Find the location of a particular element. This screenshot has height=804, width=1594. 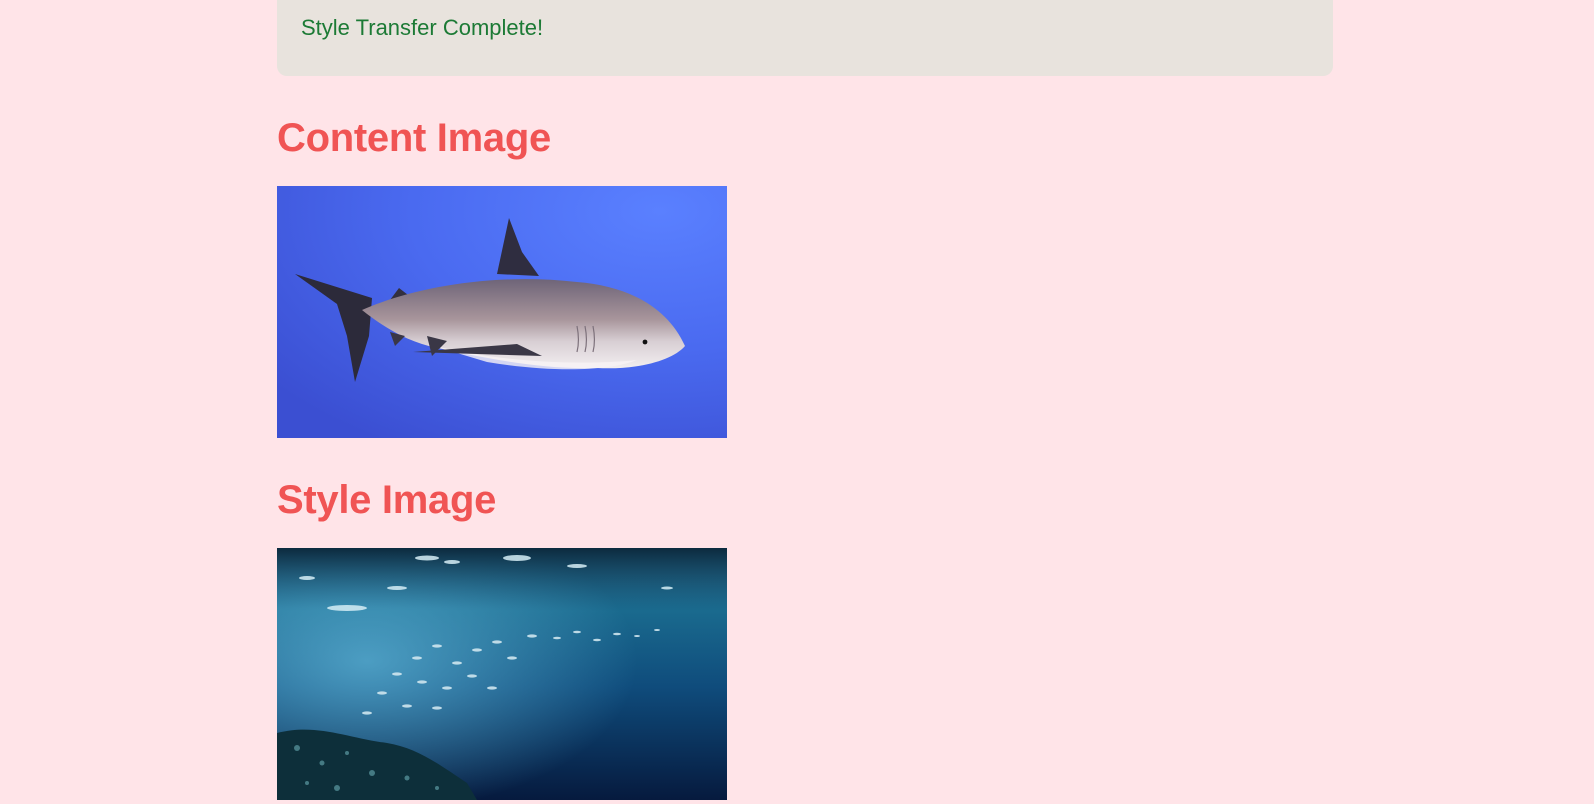

content-image-heading: Content Image is located at coordinates (414, 138).